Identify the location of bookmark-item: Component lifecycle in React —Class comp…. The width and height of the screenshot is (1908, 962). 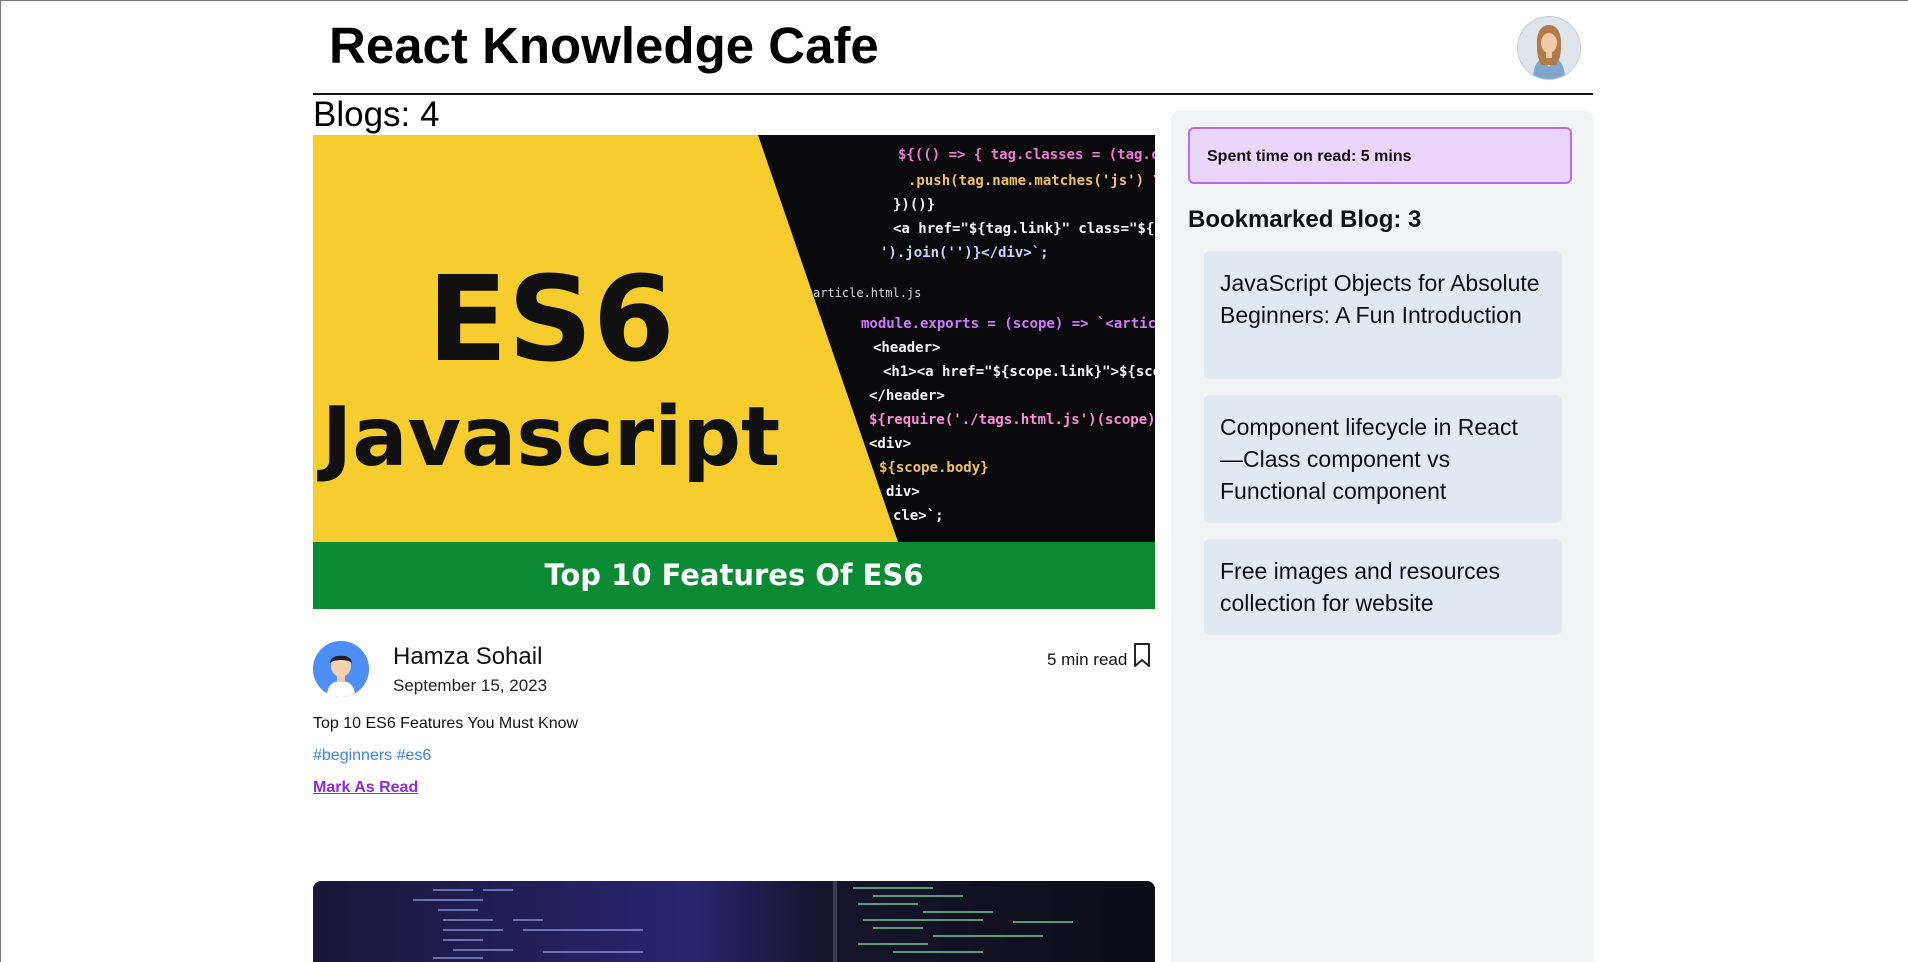
(1383, 459).